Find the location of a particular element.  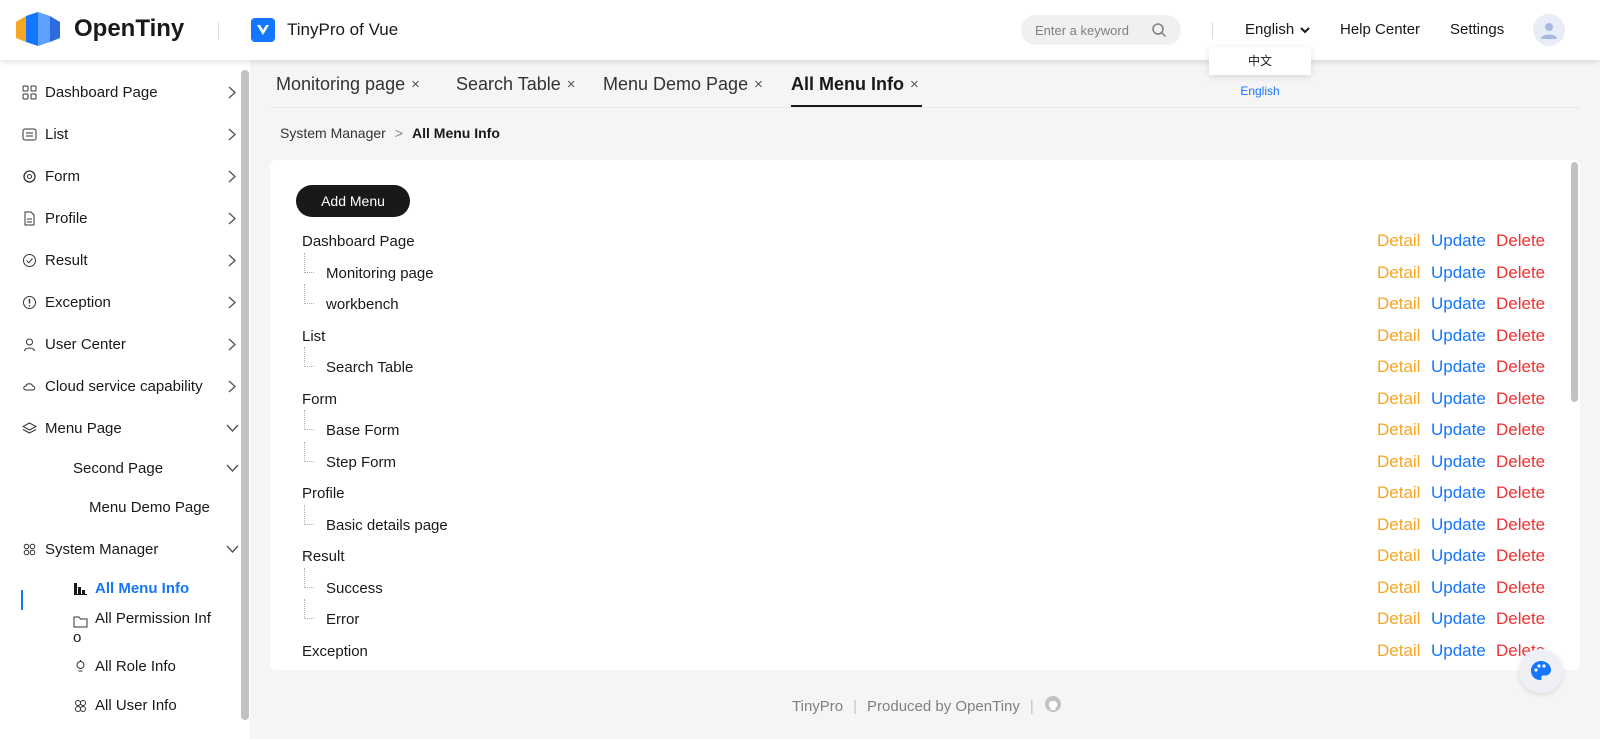

sidebar-item-list: List is located at coordinates (120, 134).